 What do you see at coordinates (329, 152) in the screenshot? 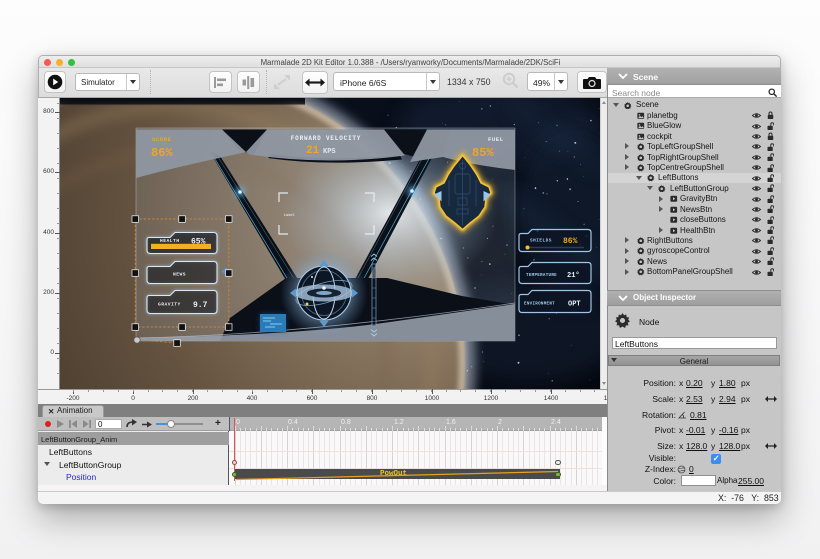
I see `svg-text: KPS` at bounding box center [329, 152].